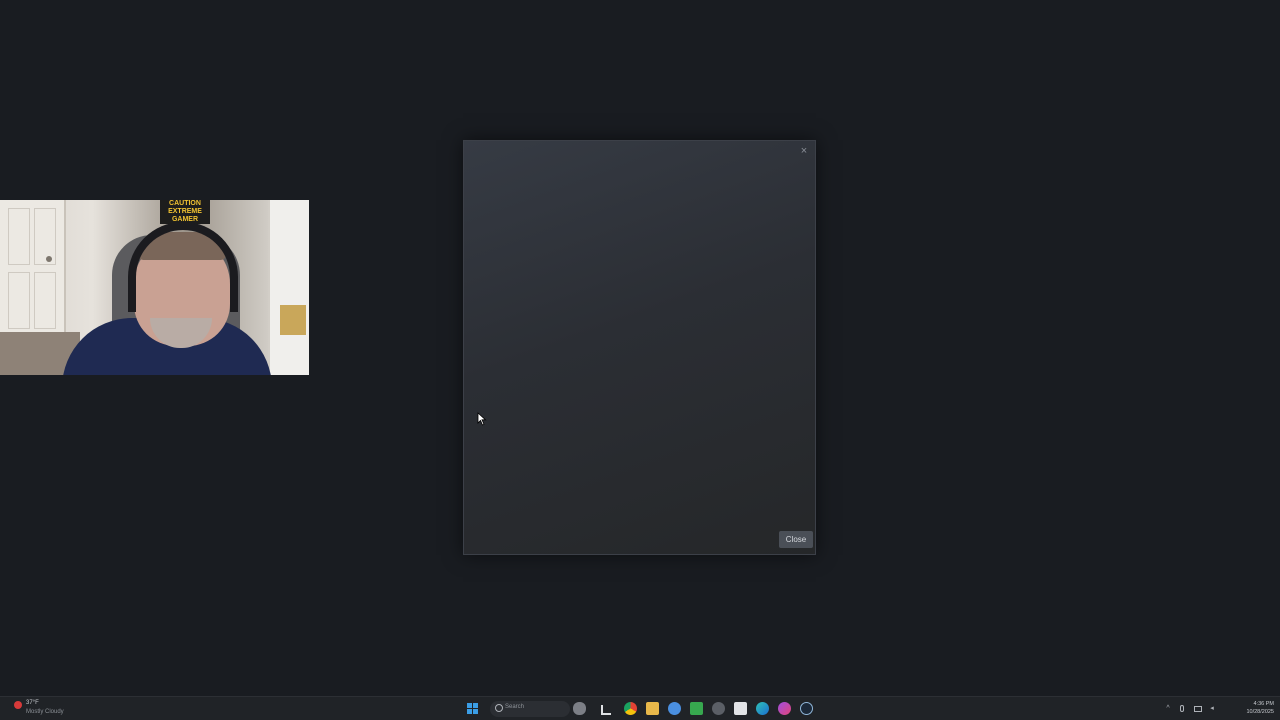 The image size is (1280, 720). What do you see at coordinates (499, 708) in the screenshot?
I see `search-icon` at bounding box center [499, 708].